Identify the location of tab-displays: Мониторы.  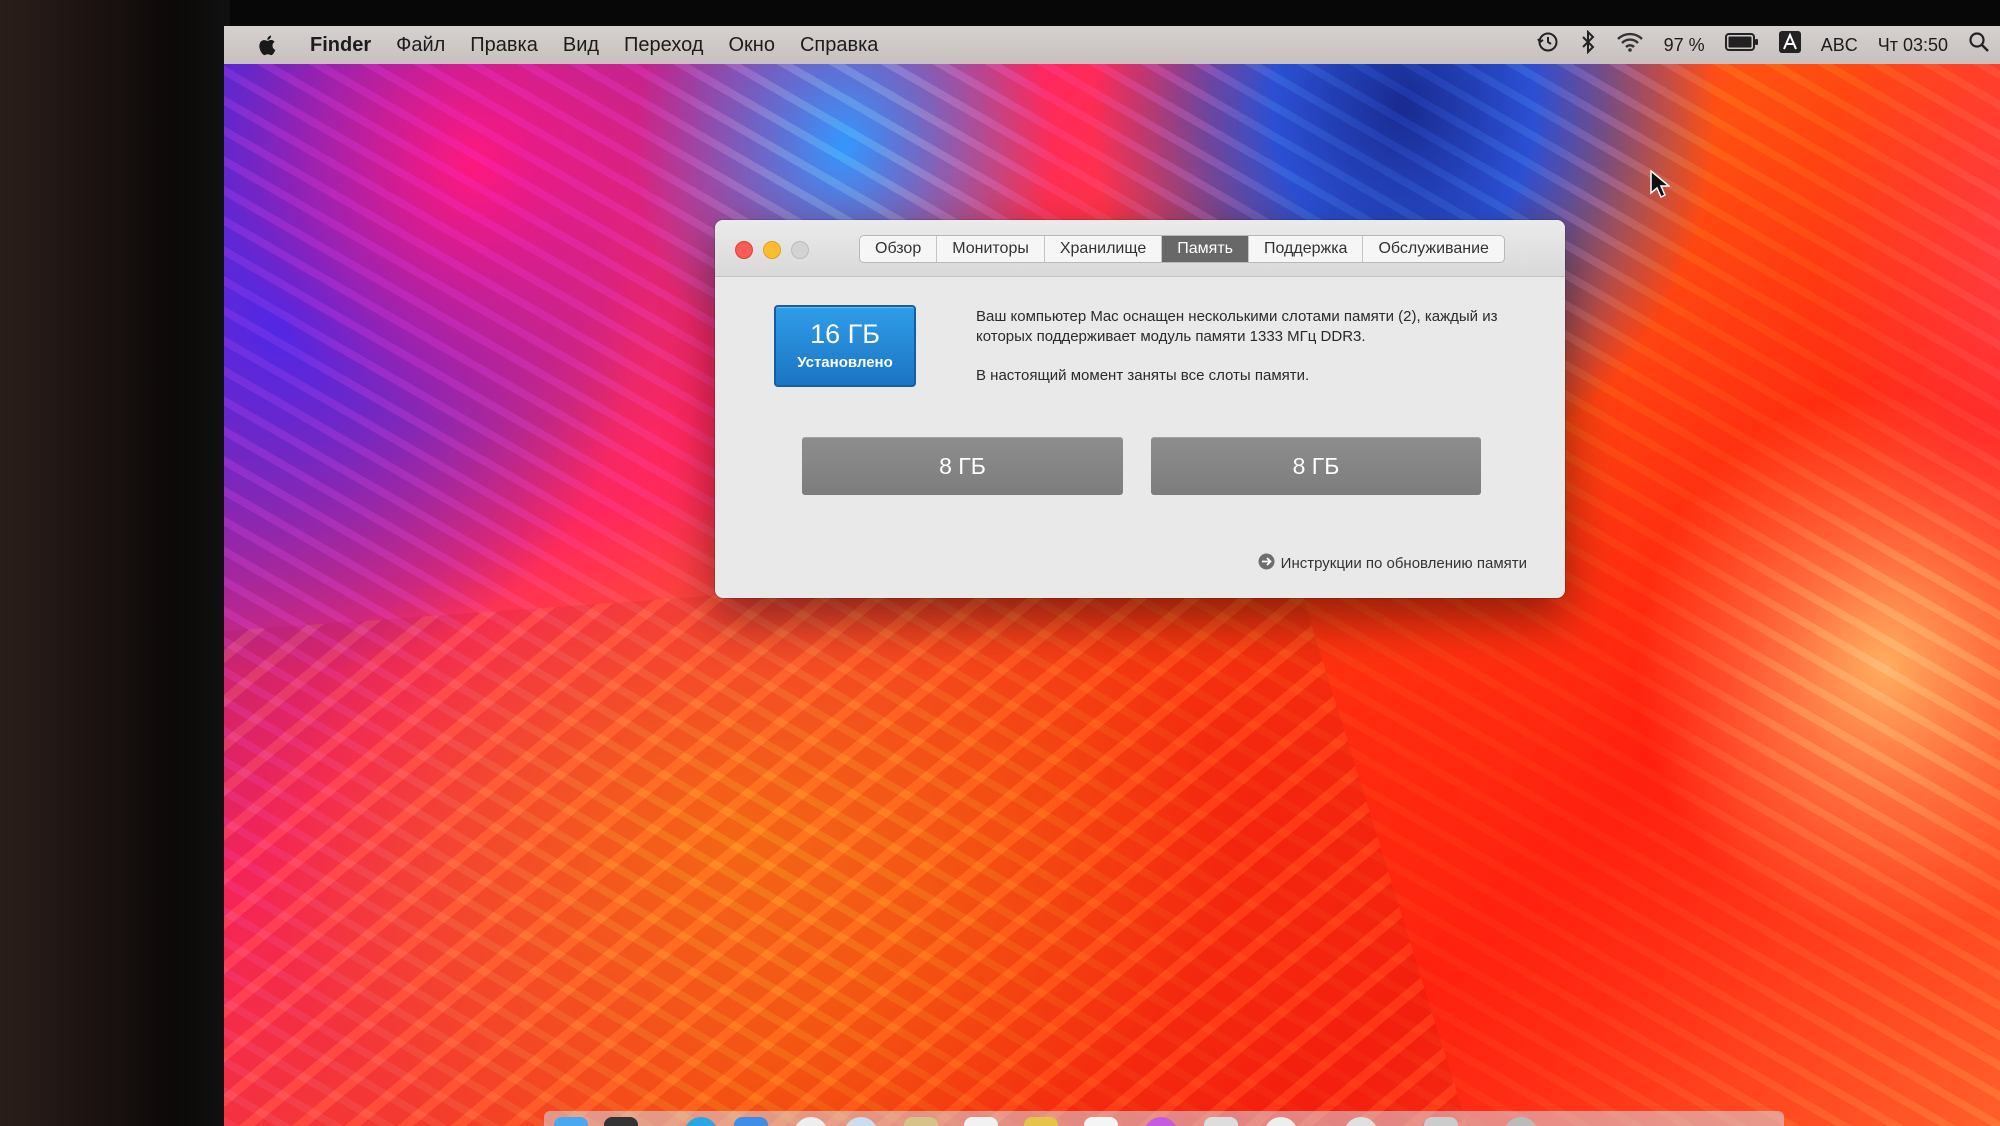
(991, 249).